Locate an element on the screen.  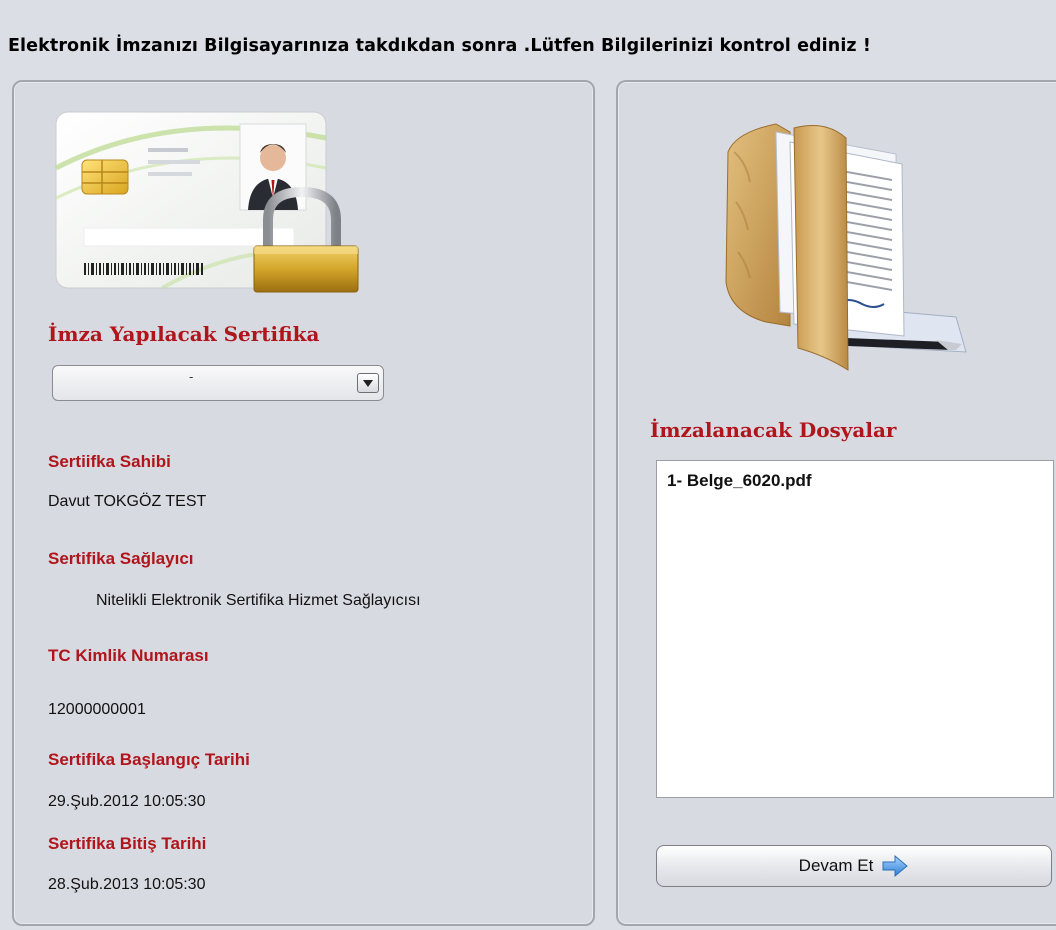
field-value-start-date: 29.Şub.2012 10:05:30 is located at coordinates (127, 801).